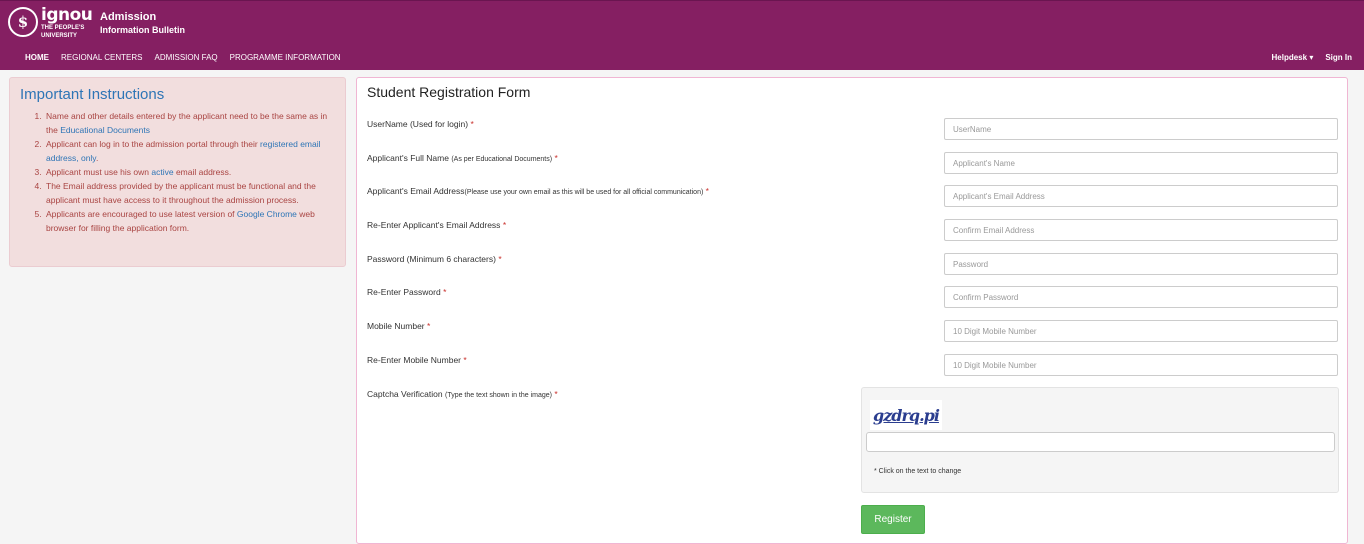 Image resolution: width=1364 pixels, height=544 pixels. Describe the element at coordinates (63, 28) in the screenshot. I see `logo-sub-1: THE PEOPLE'S` at that location.